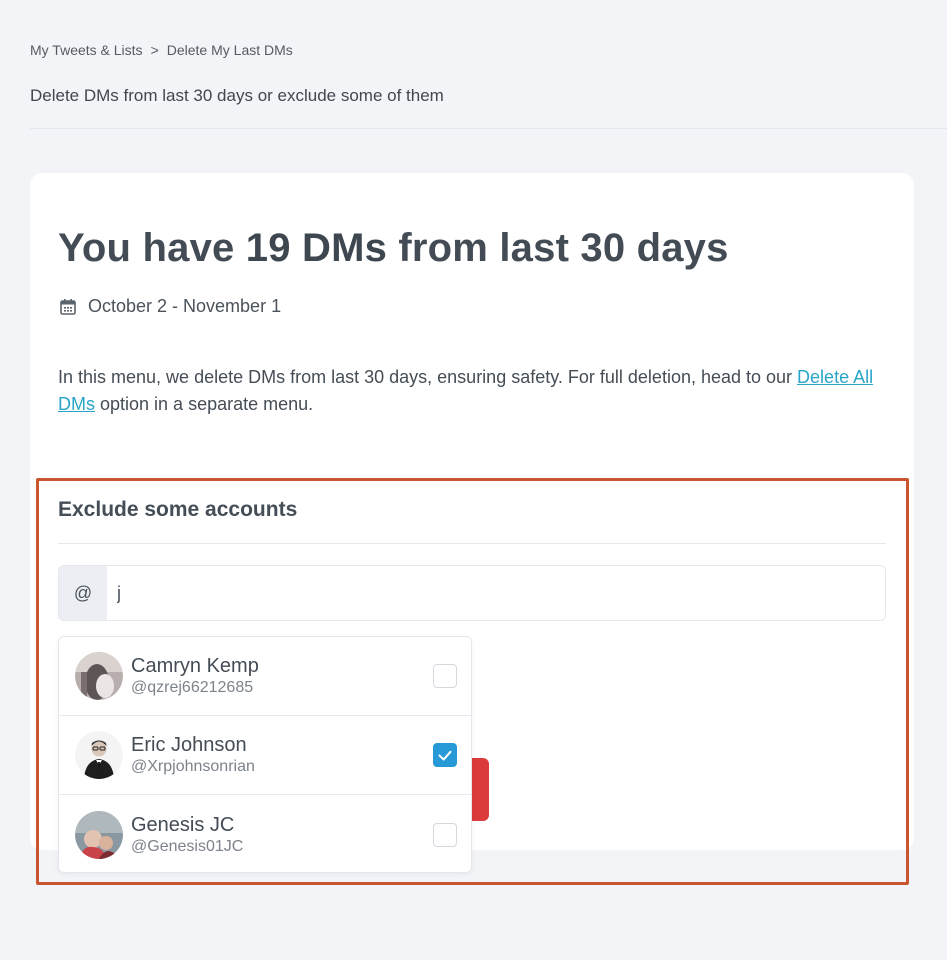 Image resolution: width=947 pixels, height=960 pixels. I want to click on check-icon, so click(445, 755).